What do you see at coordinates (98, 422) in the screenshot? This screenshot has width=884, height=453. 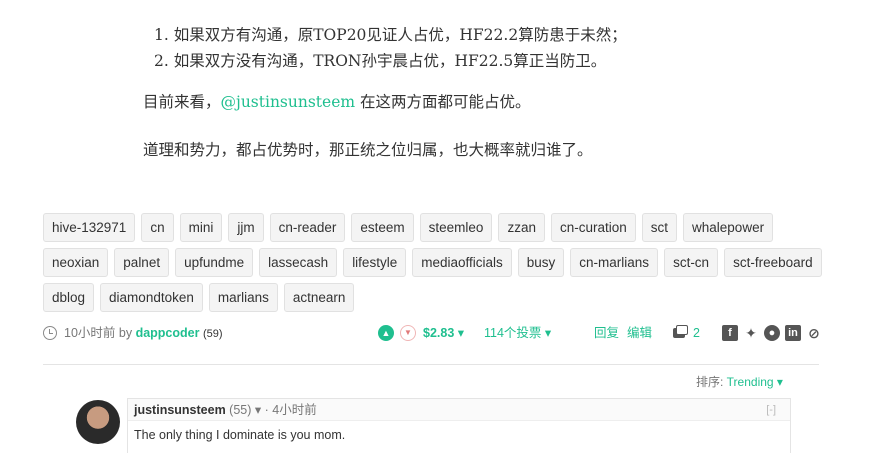 I see `avatar` at bounding box center [98, 422].